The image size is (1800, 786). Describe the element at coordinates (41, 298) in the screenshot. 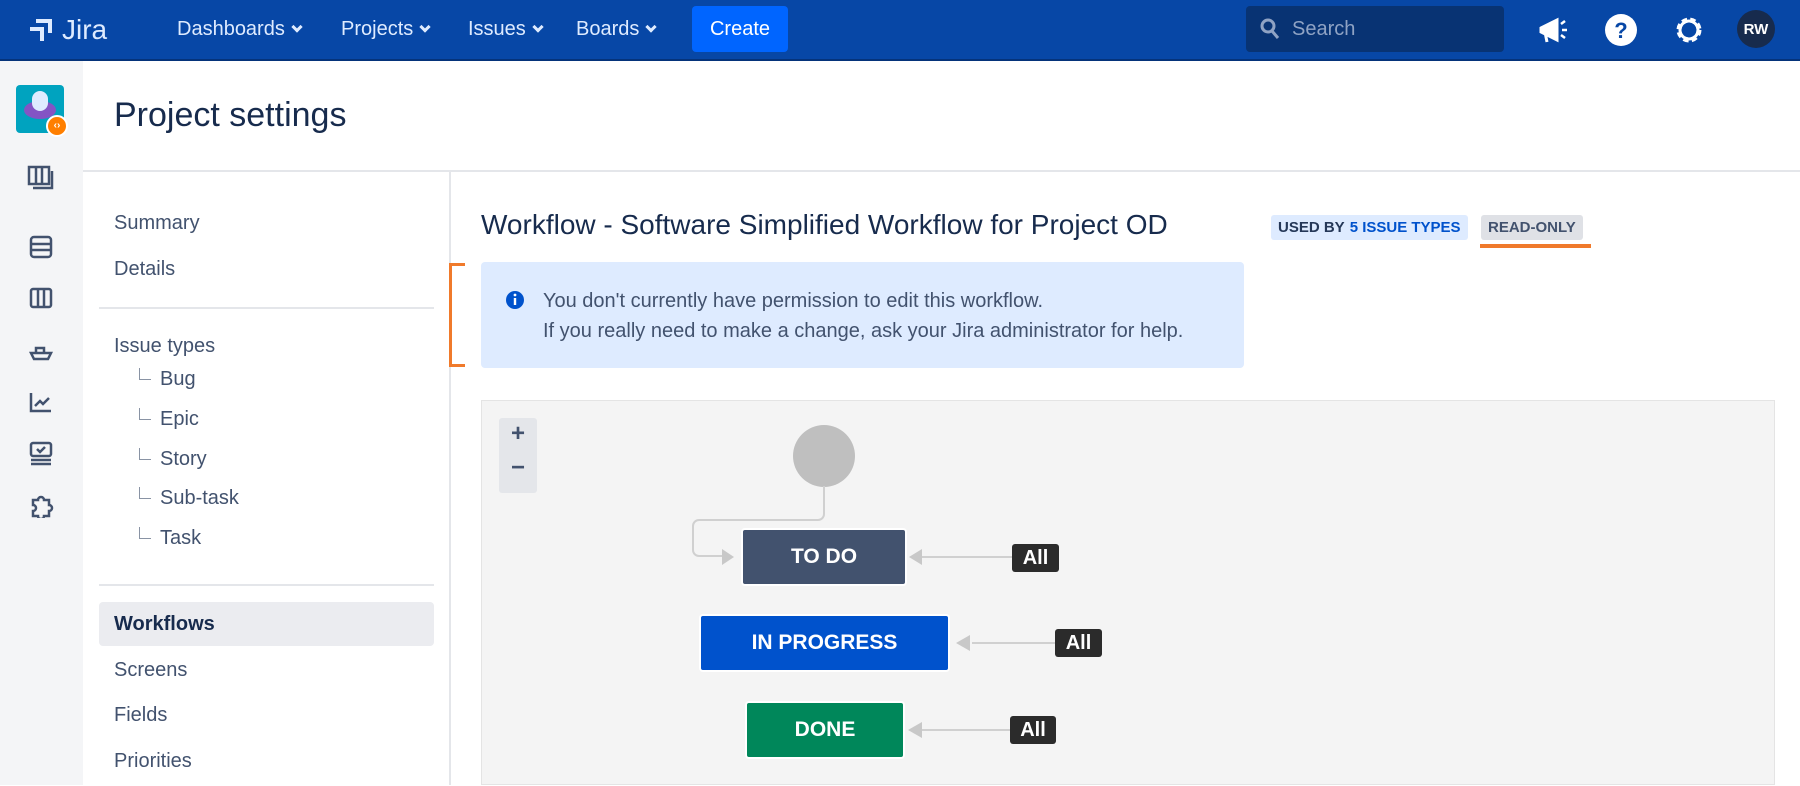

I see `board-icon` at that location.